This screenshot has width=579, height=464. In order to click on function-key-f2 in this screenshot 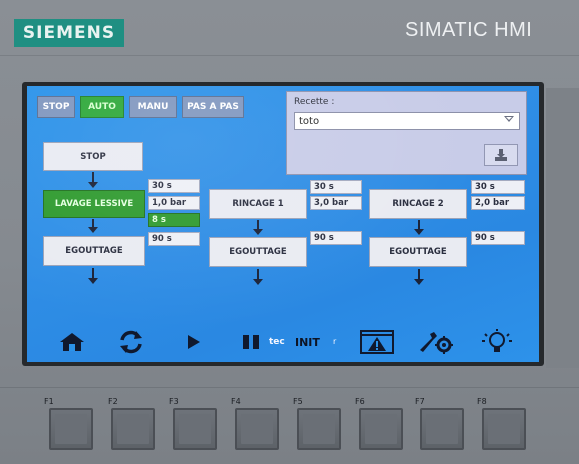, I will do `click(133, 429)`.